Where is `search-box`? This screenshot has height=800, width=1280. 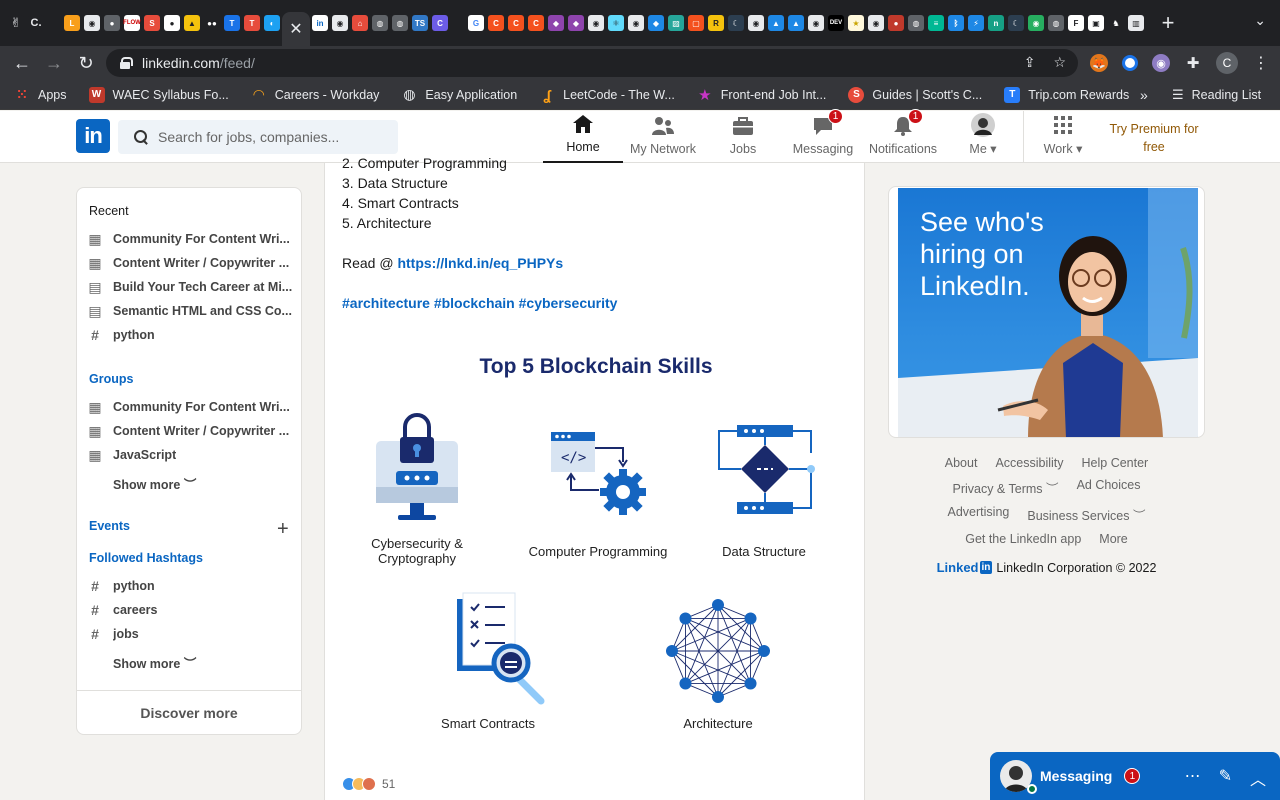 search-box is located at coordinates (258, 137).